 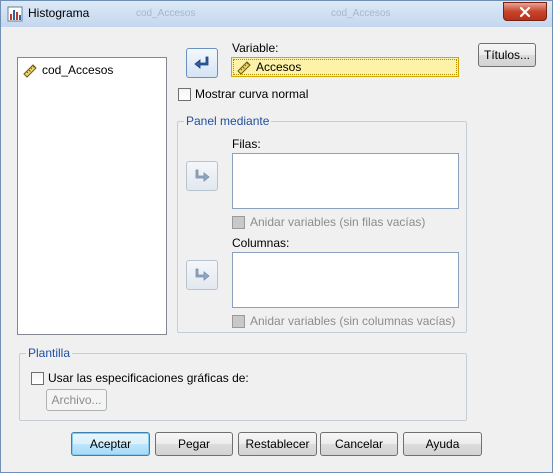 I want to click on rows-field, so click(x=345, y=181).